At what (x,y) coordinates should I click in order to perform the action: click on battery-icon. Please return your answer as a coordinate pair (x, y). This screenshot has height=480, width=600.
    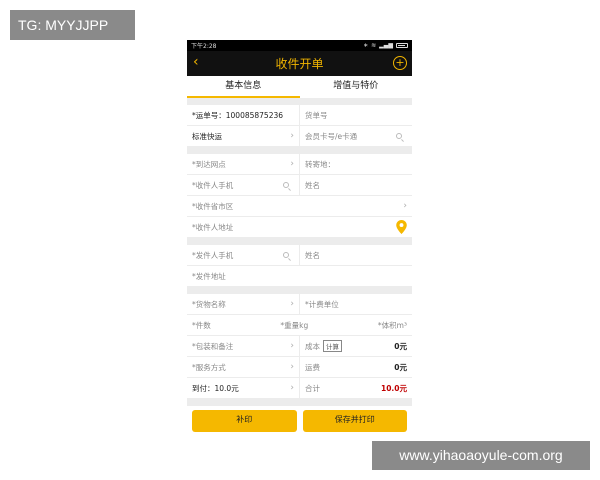
    Looking at the image, I should click on (402, 45).